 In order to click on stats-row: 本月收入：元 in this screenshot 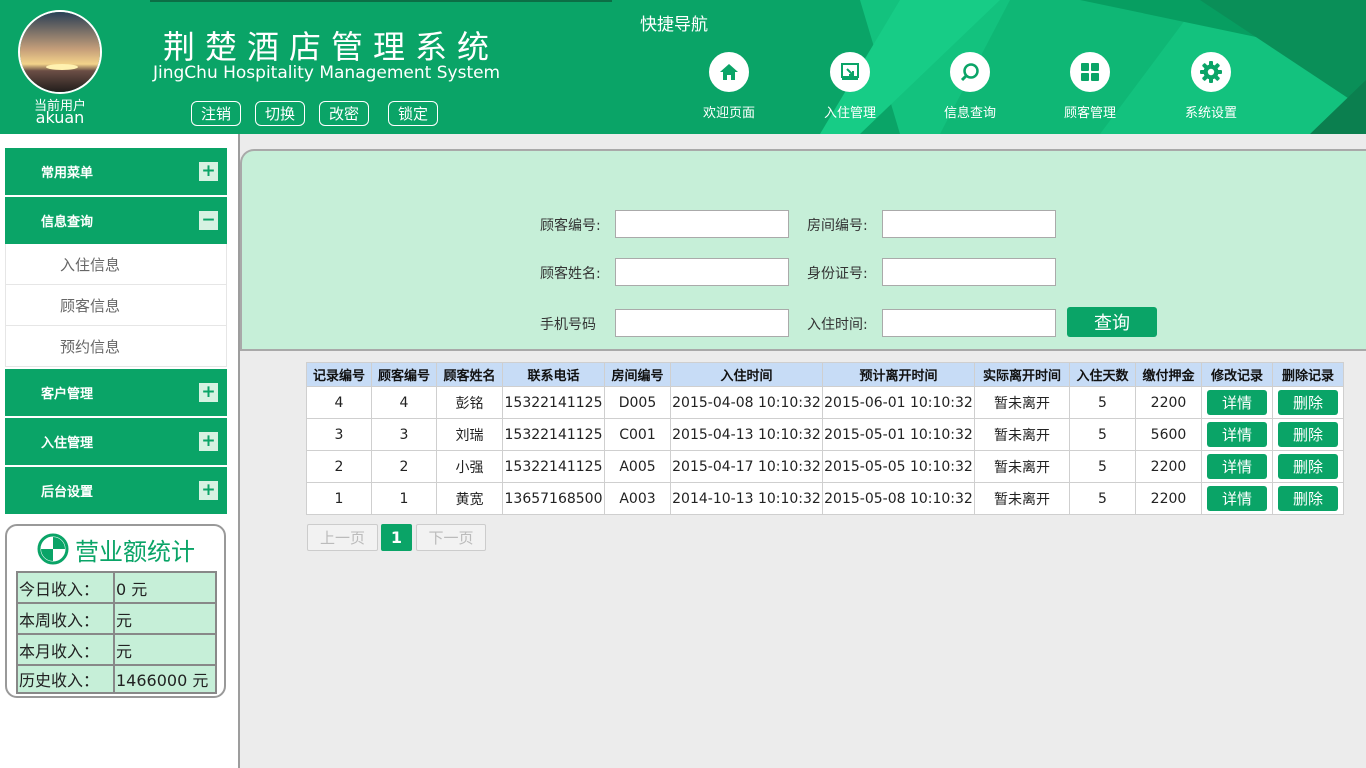, I will do `click(116, 649)`.